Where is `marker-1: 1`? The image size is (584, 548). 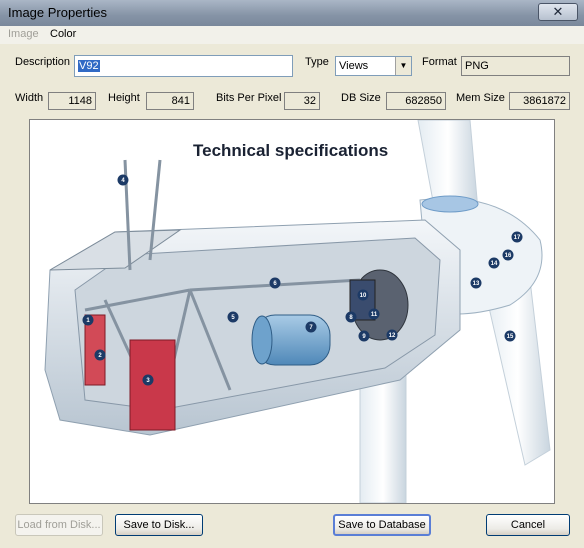
marker-1: 1 is located at coordinates (88, 320).